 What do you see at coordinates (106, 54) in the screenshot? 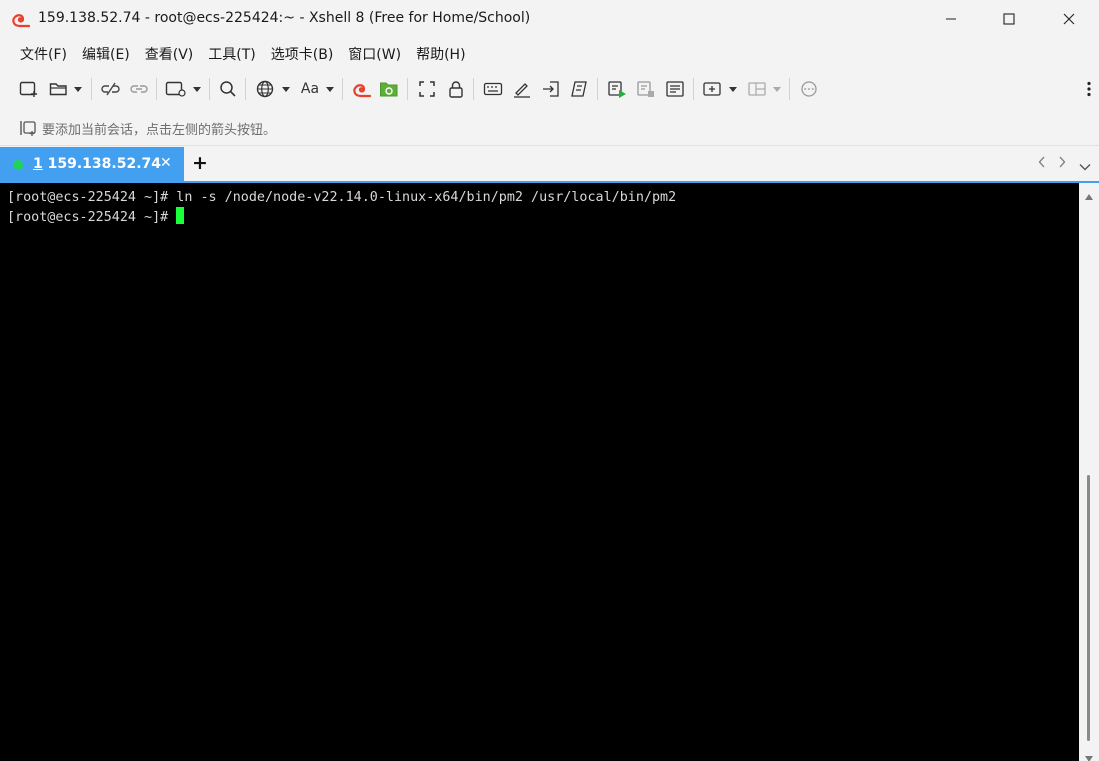
I see `menu-edit: 编辑(E)` at bounding box center [106, 54].